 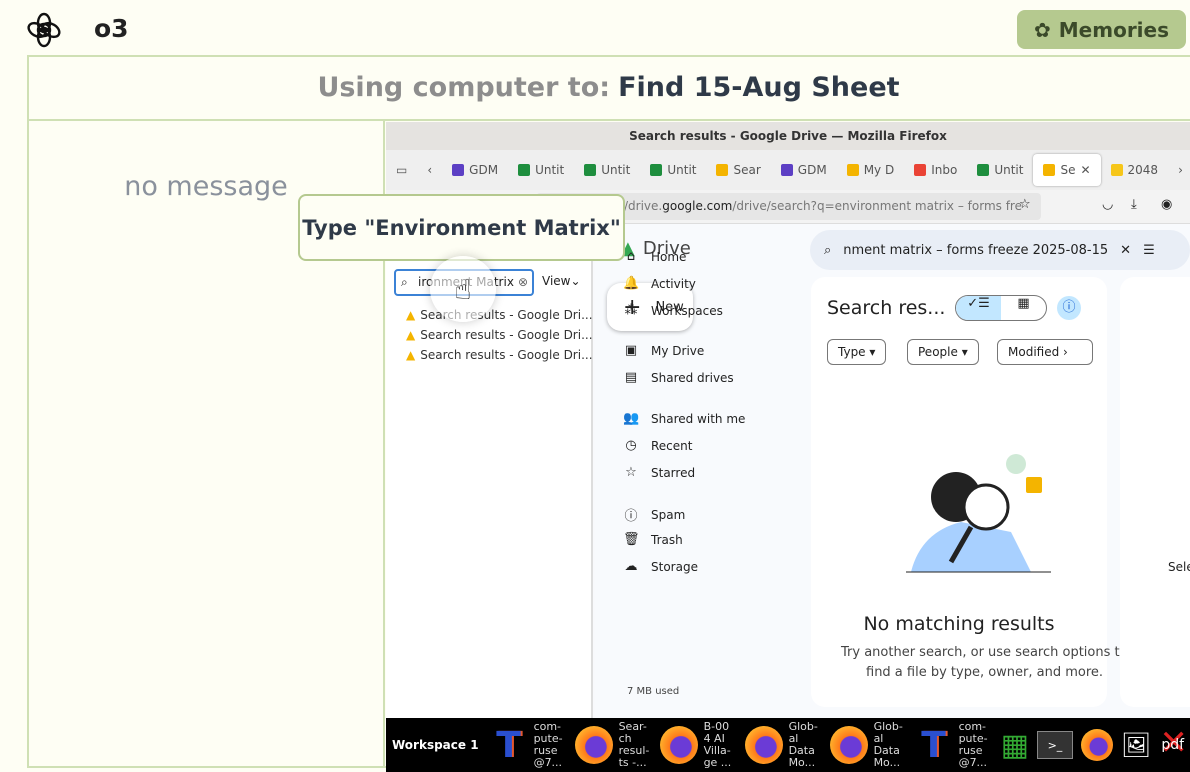 I want to click on nav-item-recent: ◷ Recent, so click(x=657, y=445).